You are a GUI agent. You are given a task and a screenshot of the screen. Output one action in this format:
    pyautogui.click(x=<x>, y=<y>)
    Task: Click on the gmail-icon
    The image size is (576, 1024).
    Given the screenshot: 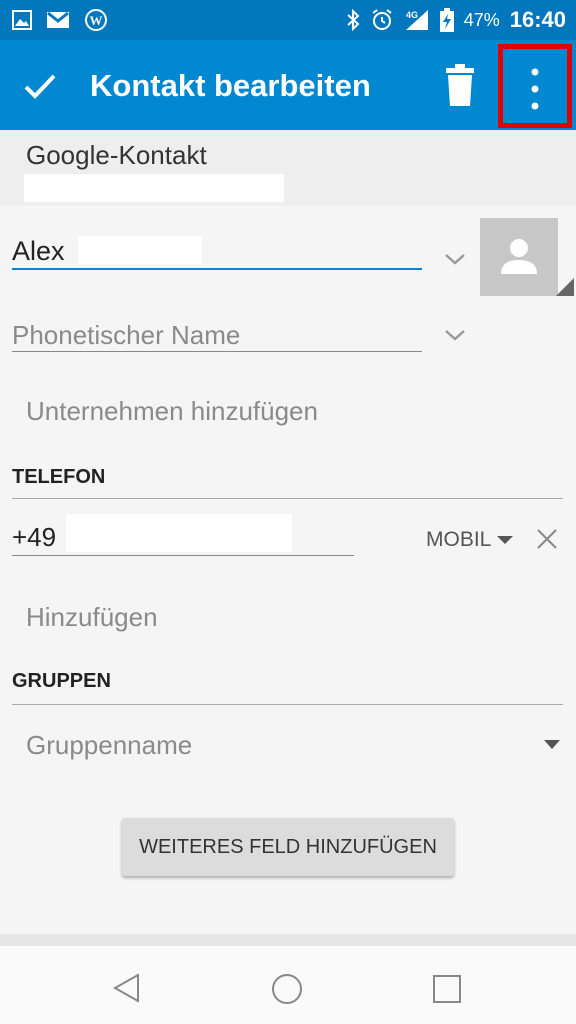 What is the action you would take?
    pyautogui.click(x=58, y=19)
    